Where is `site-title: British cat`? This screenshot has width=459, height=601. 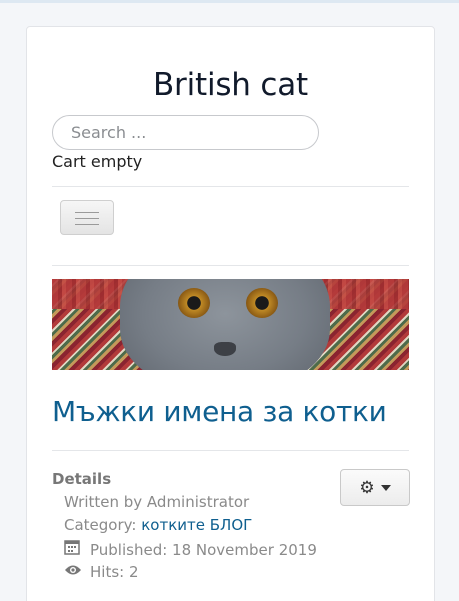
site-title: British cat is located at coordinates (230, 85).